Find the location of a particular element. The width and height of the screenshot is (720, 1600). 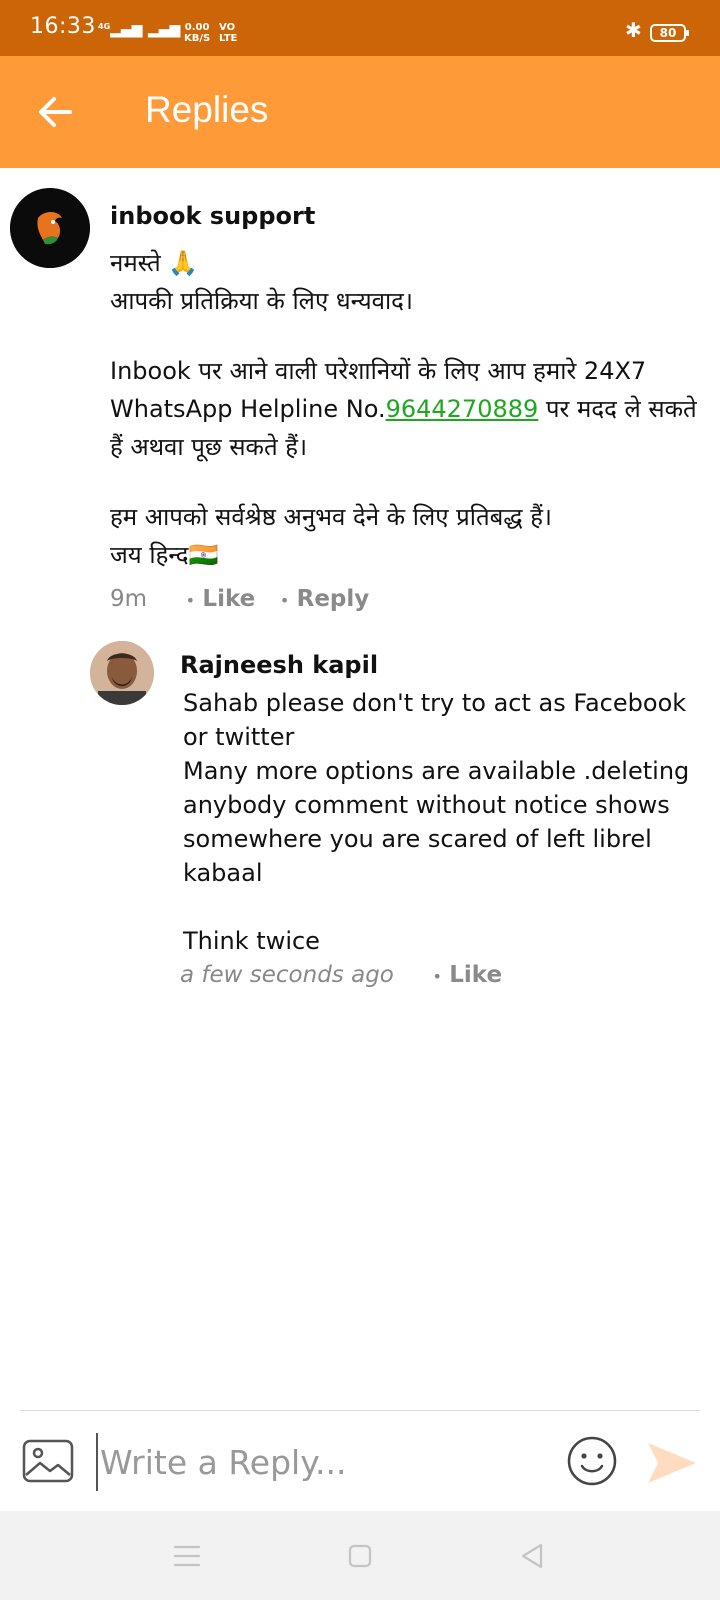

system-nav-bar is located at coordinates (360, 1555).